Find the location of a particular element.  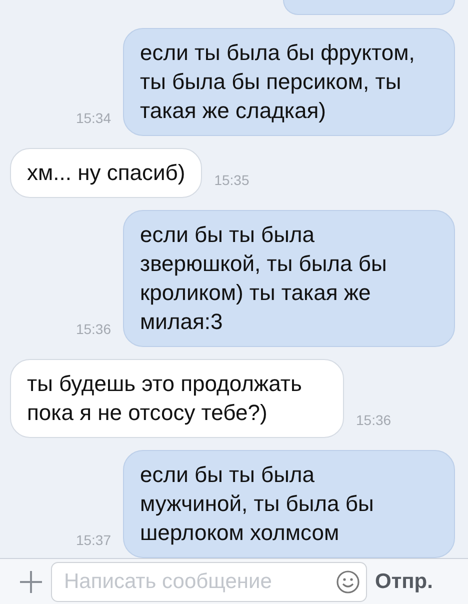

send-button: Отпр. is located at coordinates (404, 582).